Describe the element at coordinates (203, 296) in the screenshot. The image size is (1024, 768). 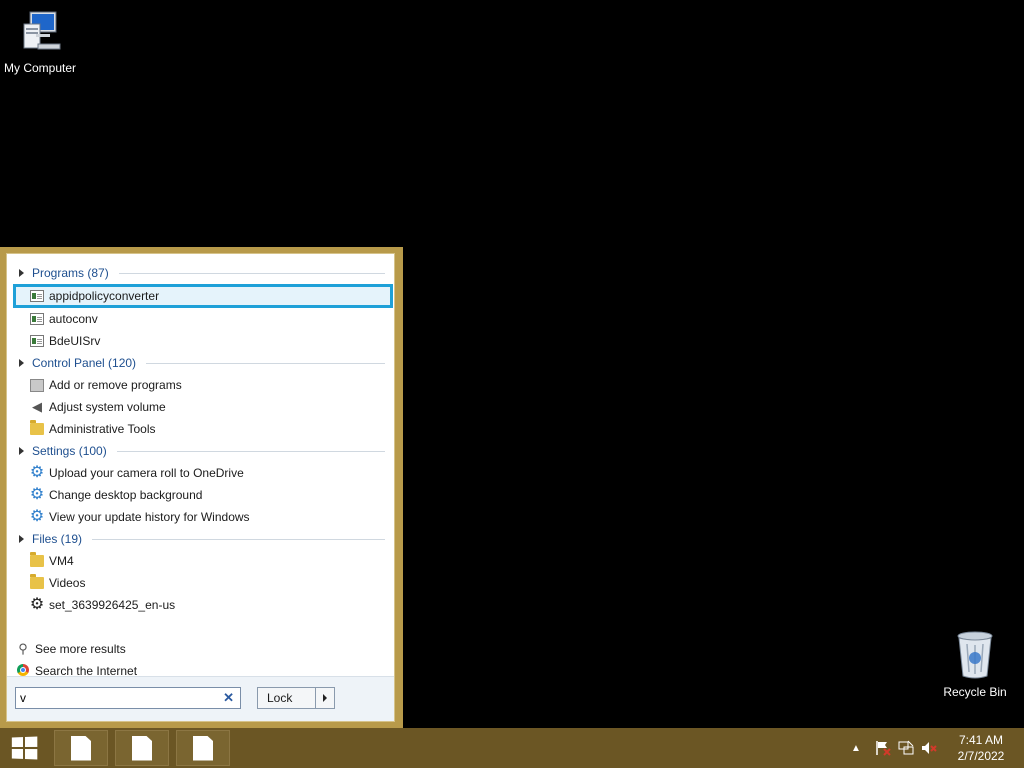
I see `result-item-appidpolicyconverter: appidpolicyconverter` at that location.